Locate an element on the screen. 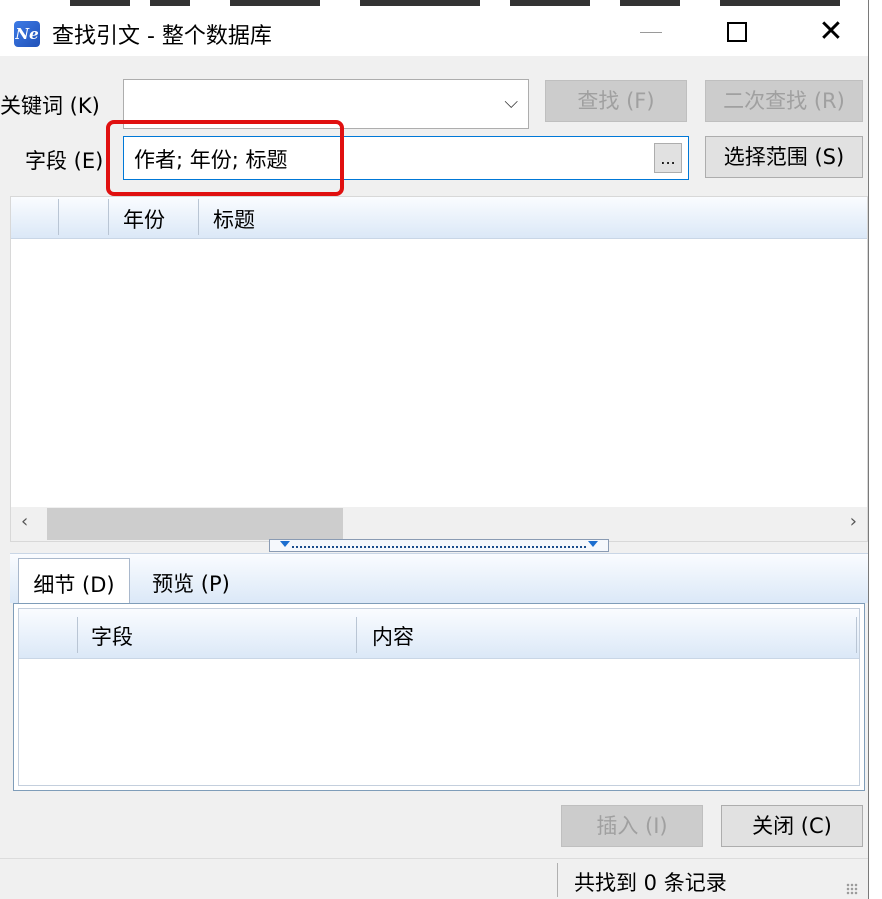 The width and height of the screenshot is (882, 899). title-bar: Ne 查找引文 - 整个数据库 ✕ is located at coordinates (434, 32).